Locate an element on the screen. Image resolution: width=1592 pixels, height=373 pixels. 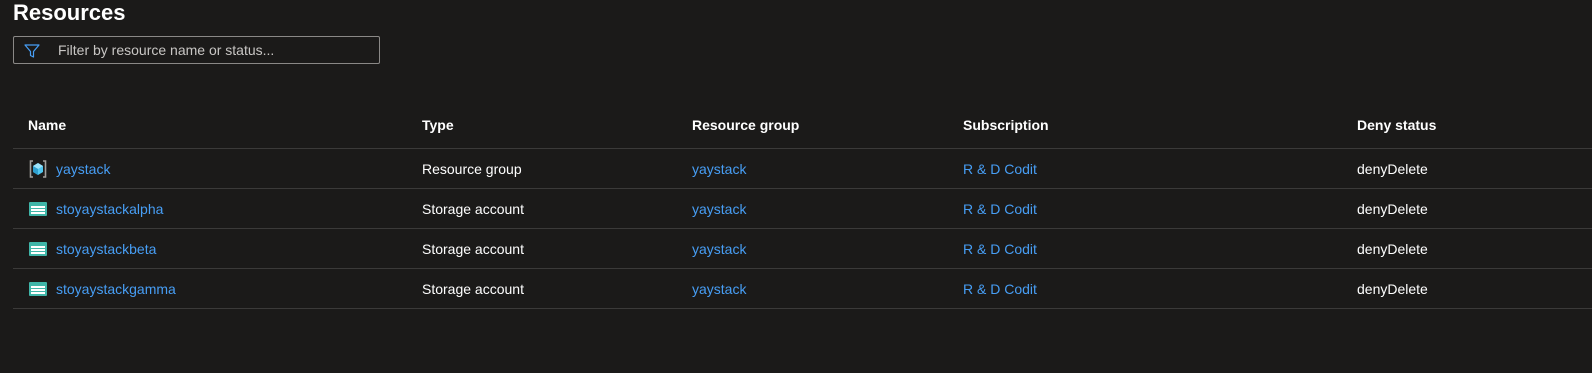
column-header-name: Name is located at coordinates (47, 125).